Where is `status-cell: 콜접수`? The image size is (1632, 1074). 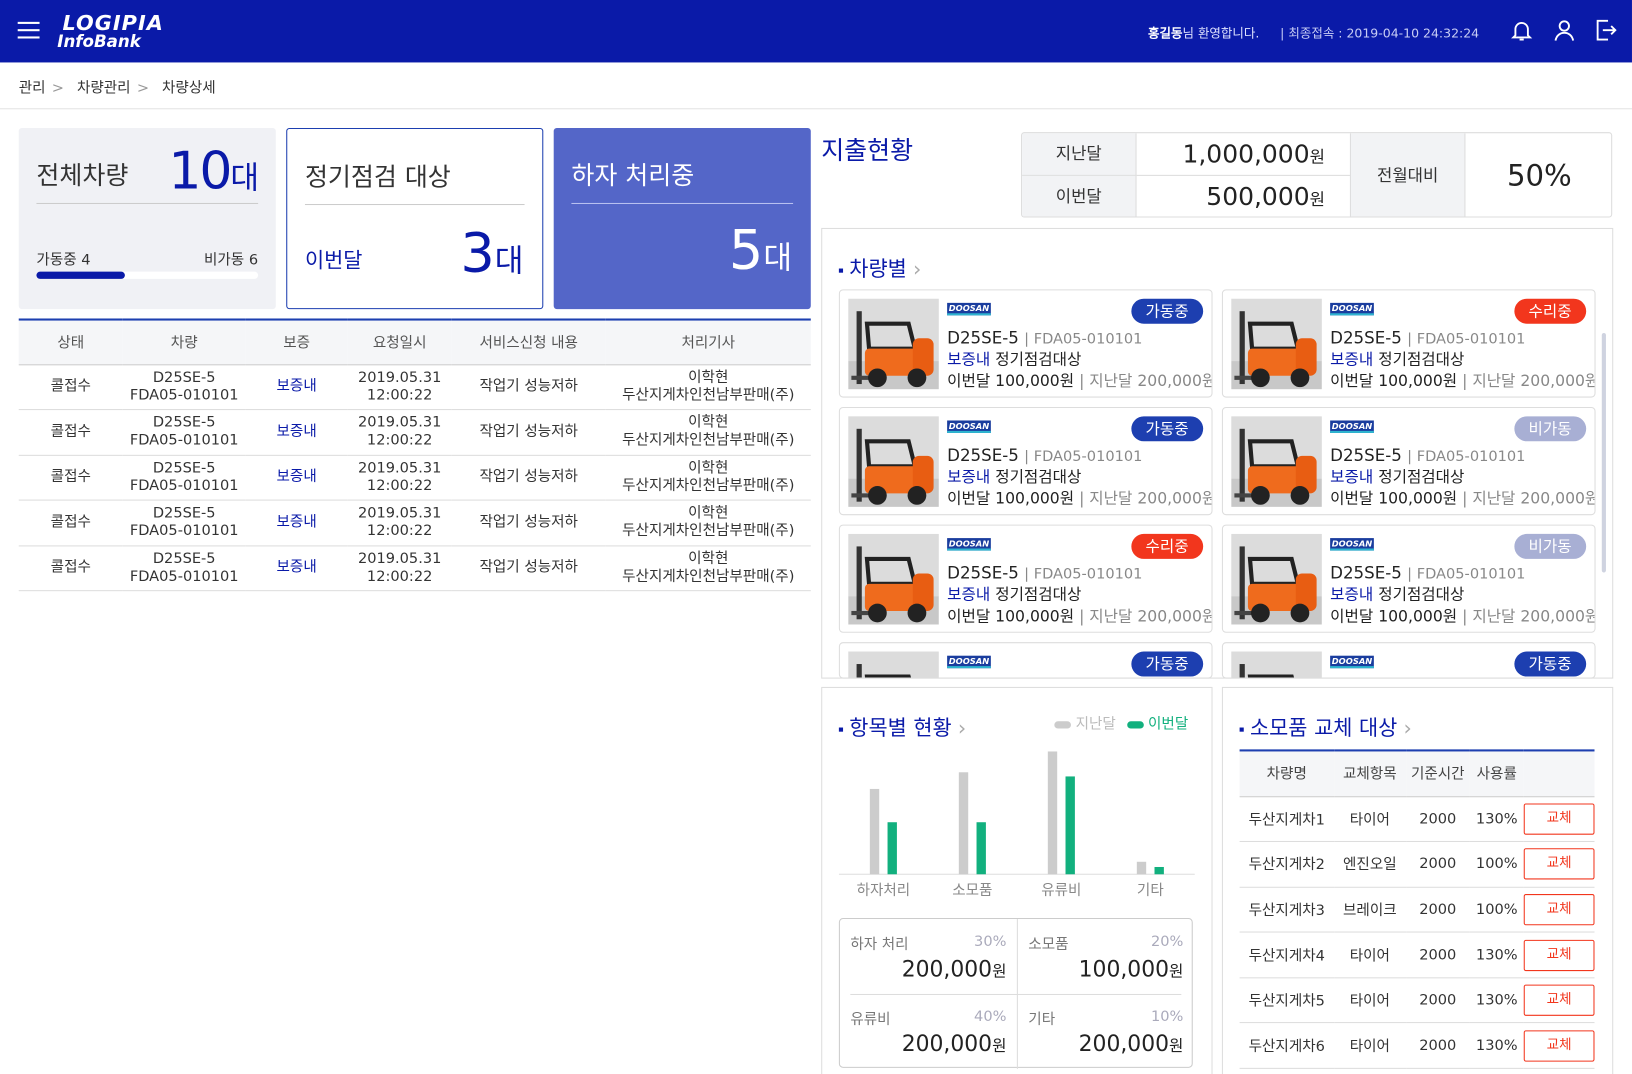 status-cell: 콜접수 is located at coordinates (70, 387).